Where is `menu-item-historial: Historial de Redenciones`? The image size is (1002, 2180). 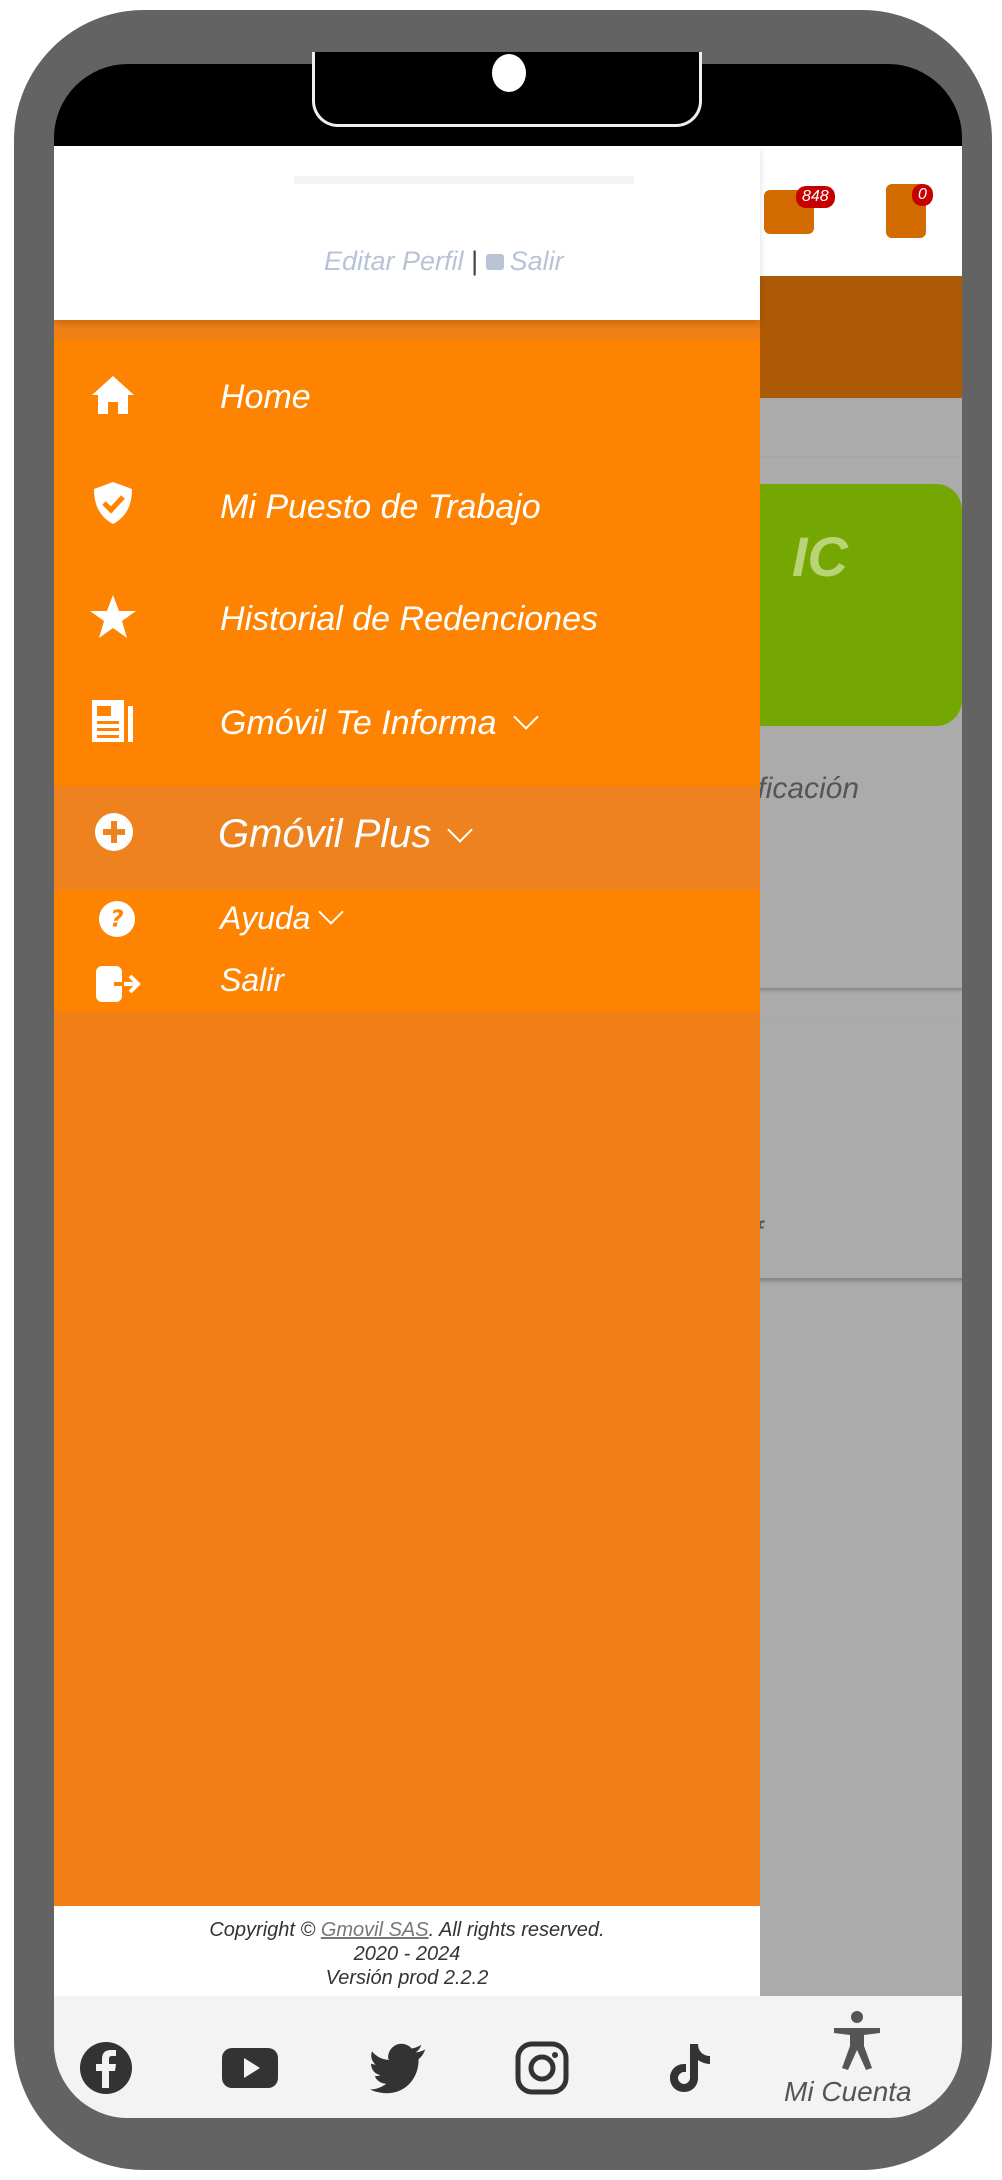
menu-item-historial: Historial de Redenciones is located at coordinates (407, 622).